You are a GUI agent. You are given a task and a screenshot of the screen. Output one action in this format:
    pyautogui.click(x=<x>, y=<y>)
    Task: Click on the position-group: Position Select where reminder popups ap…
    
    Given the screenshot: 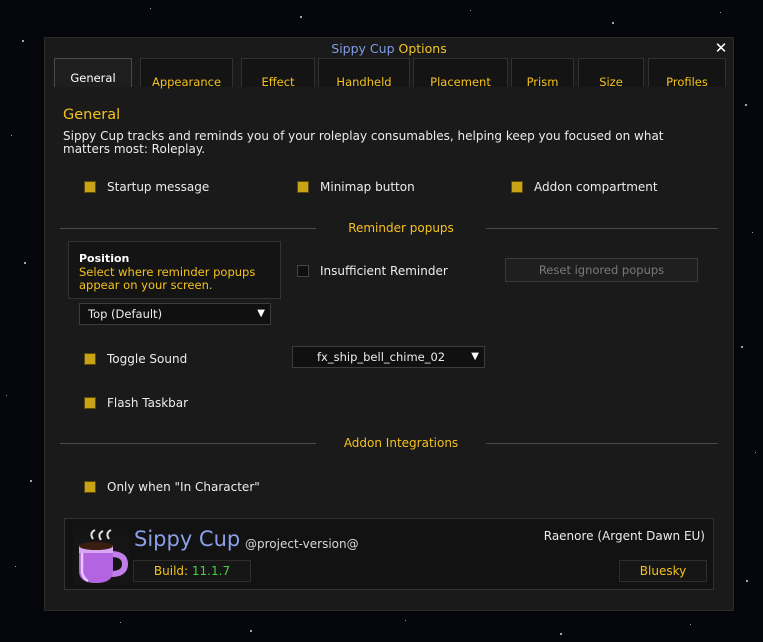 What is the action you would take?
    pyautogui.click(x=174, y=270)
    